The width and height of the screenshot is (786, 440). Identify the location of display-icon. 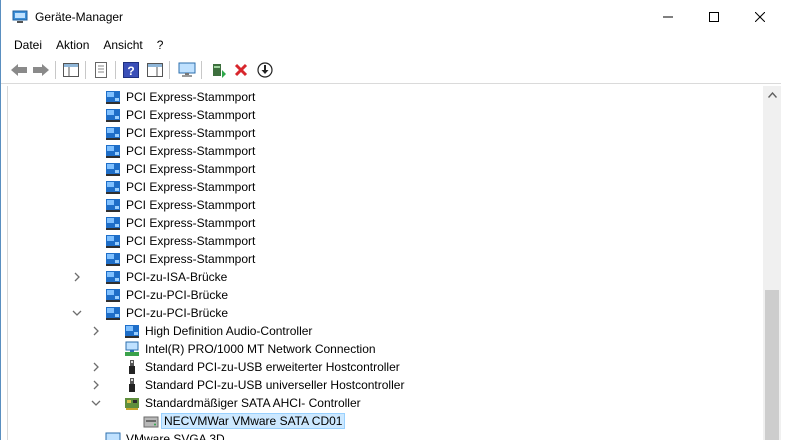
(113, 436).